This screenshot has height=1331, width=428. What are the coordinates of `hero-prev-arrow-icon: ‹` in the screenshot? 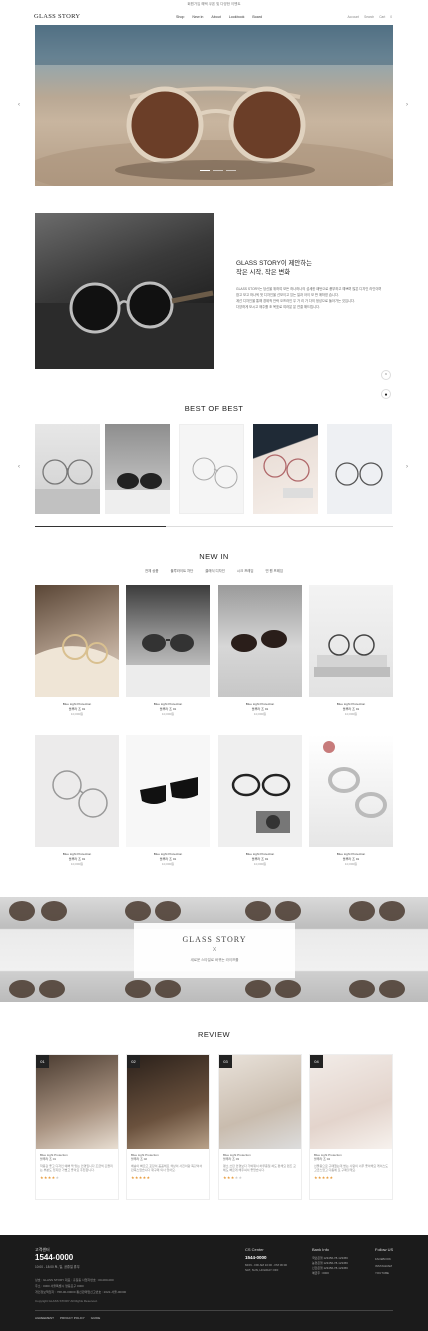 It's located at (19, 105).